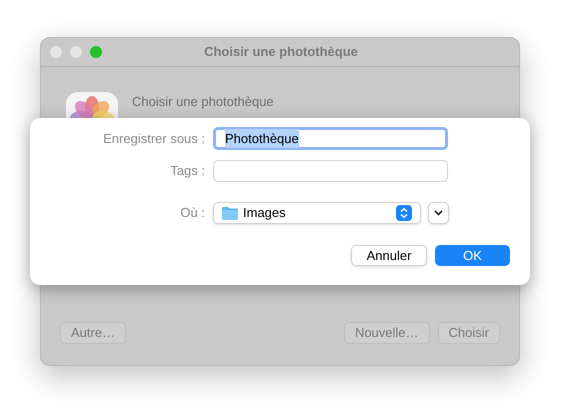  What do you see at coordinates (281, 52) in the screenshot?
I see `window-title: Choisir une photothèque` at bounding box center [281, 52].